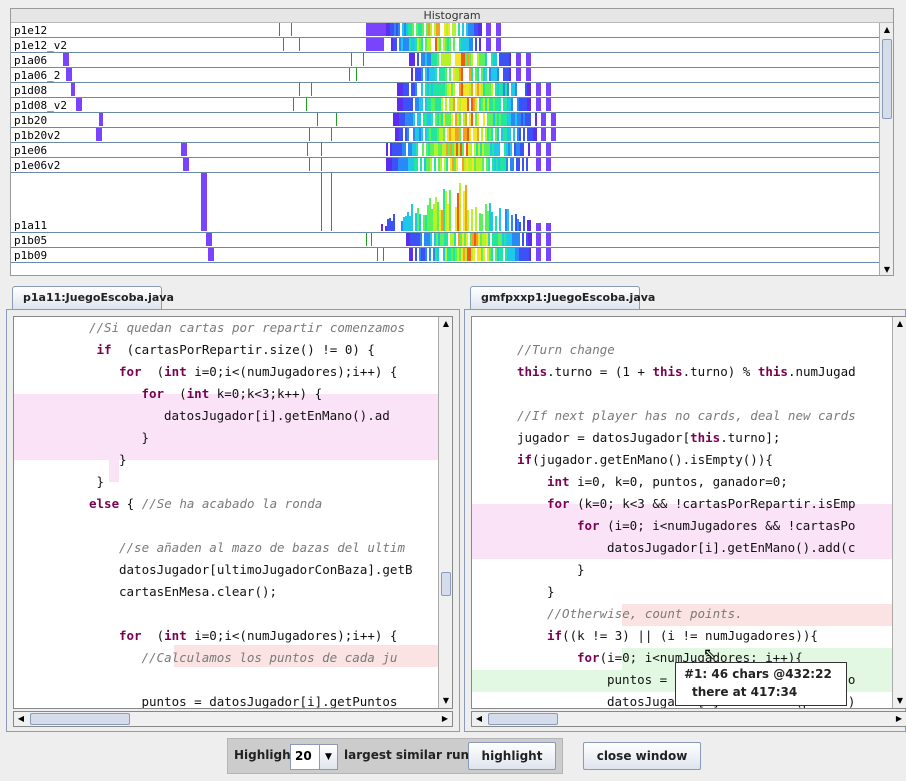 Image resolution: width=906 pixels, height=781 pixels. What do you see at coordinates (642, 756) in the screenshot?
I see `close-window-button: close window` at bounding box center [642, 756].